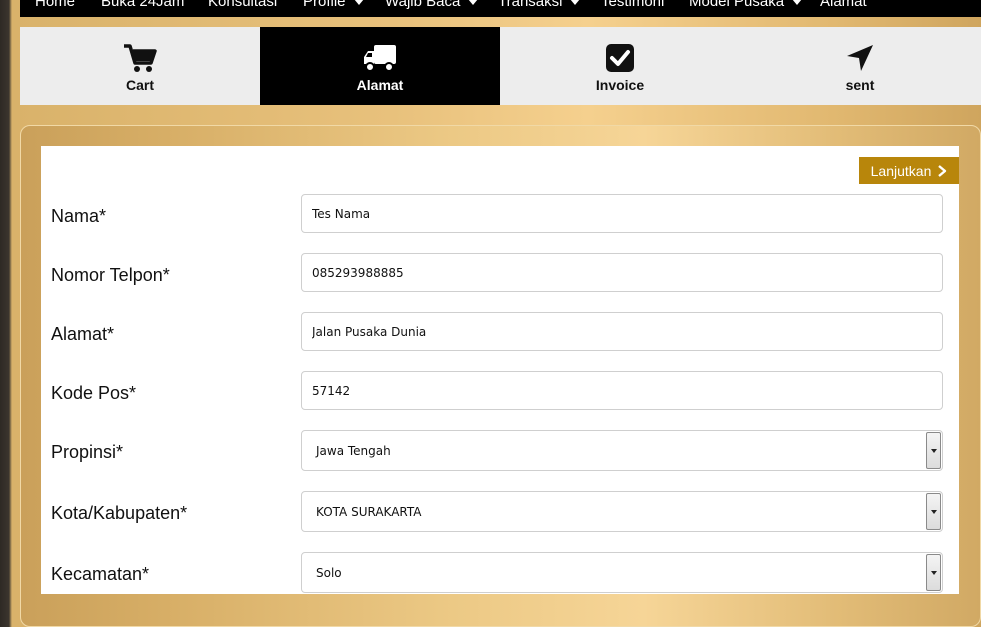 This screenshot has width=981, height=627. I want to click on cart-icon, so click(140, 58).